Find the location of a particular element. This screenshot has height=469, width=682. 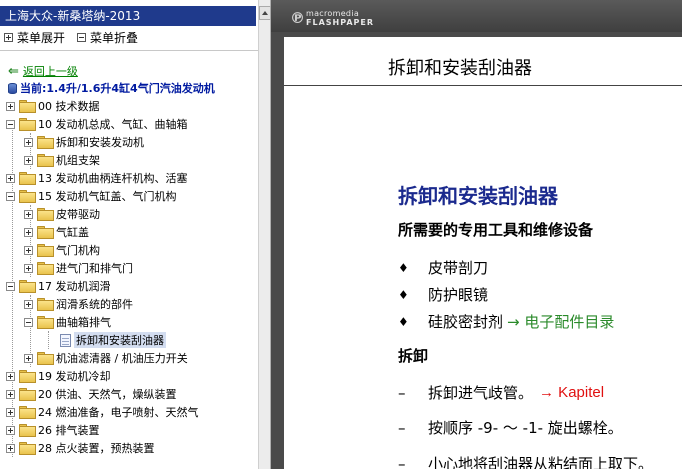

tree-item-13: 13 发动机曲柄连杆机构、活塞 is located at coordinates (129, 178).